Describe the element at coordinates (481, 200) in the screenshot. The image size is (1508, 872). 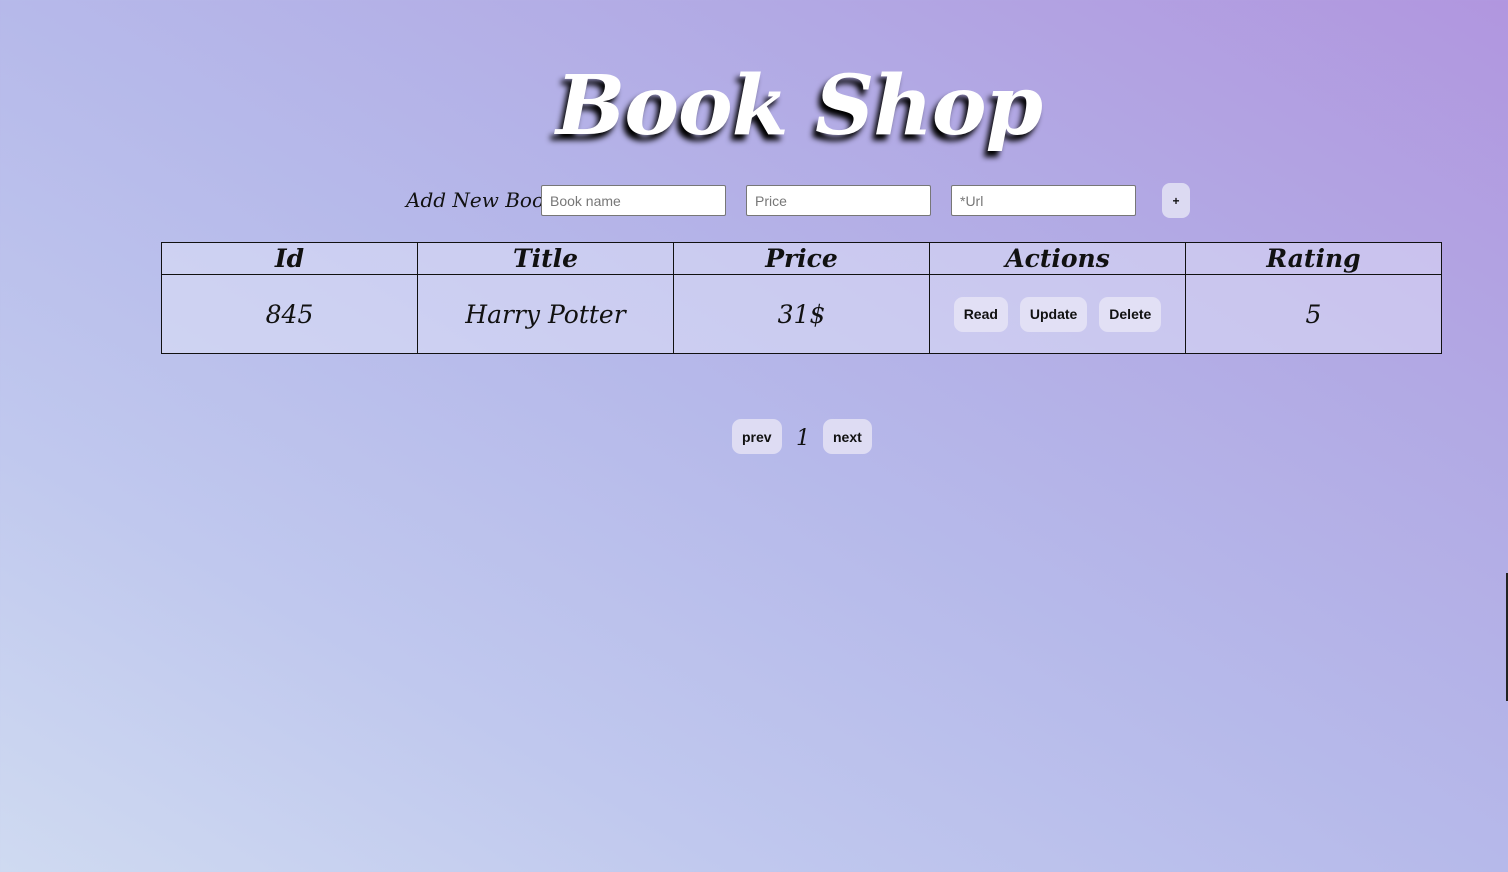
I see `add-book-label: Add New Book` at that location.